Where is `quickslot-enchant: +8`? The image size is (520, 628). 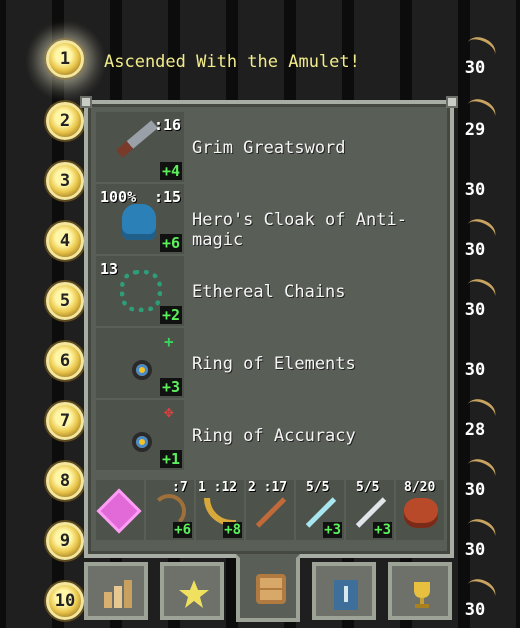 quickslot-enchant: +8 is located at coordinates (232, 530).